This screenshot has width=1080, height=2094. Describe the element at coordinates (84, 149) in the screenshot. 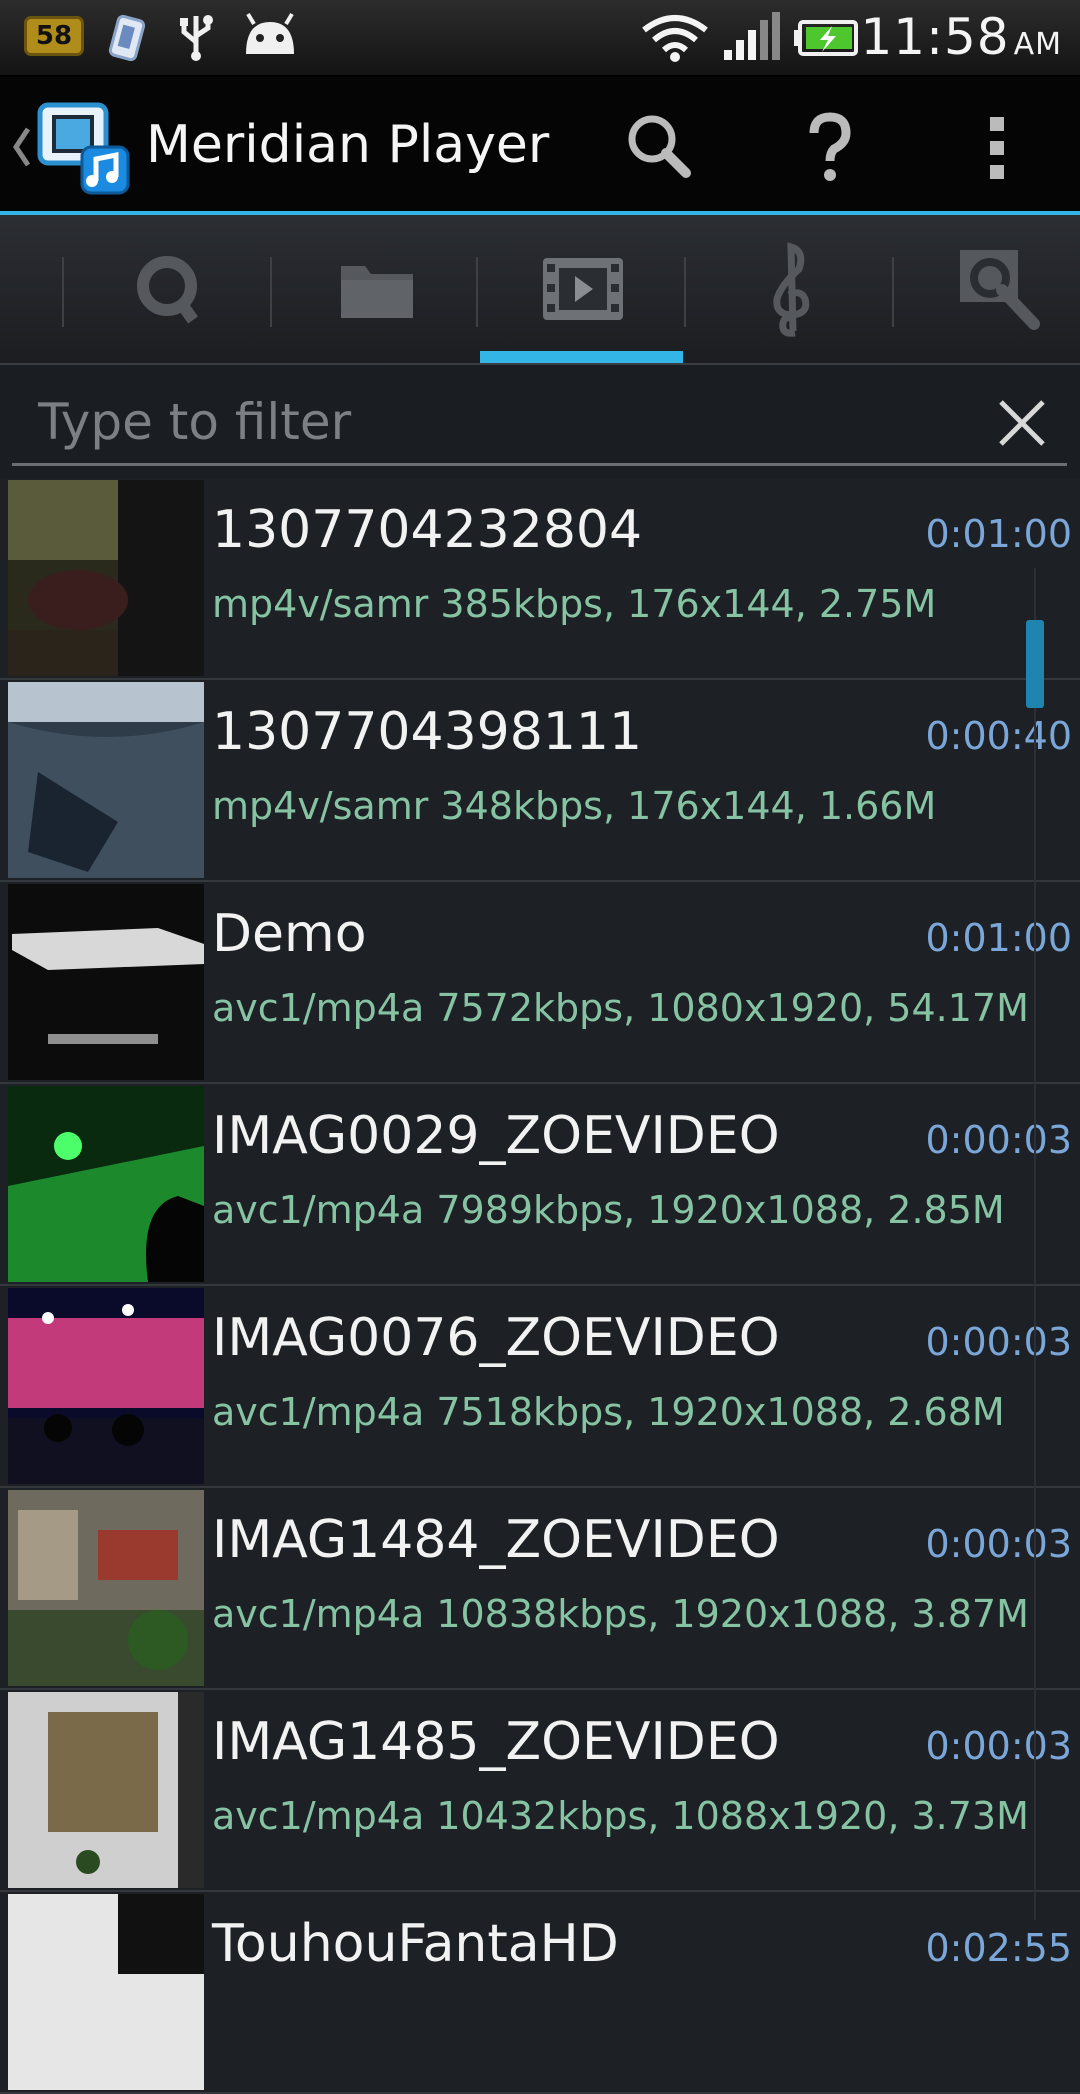

I see `app-logo-icon` at that location.